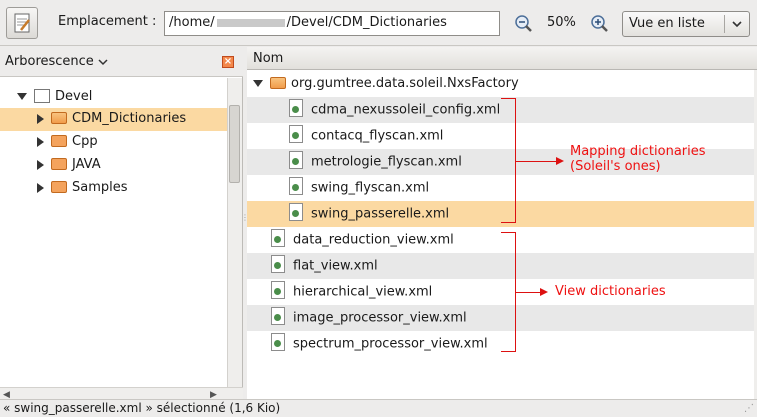 The width and height of the screenshot is (757, 417). I want to click on mapping-annotation-line1: Mapping dictionaries, so click(638, 151).